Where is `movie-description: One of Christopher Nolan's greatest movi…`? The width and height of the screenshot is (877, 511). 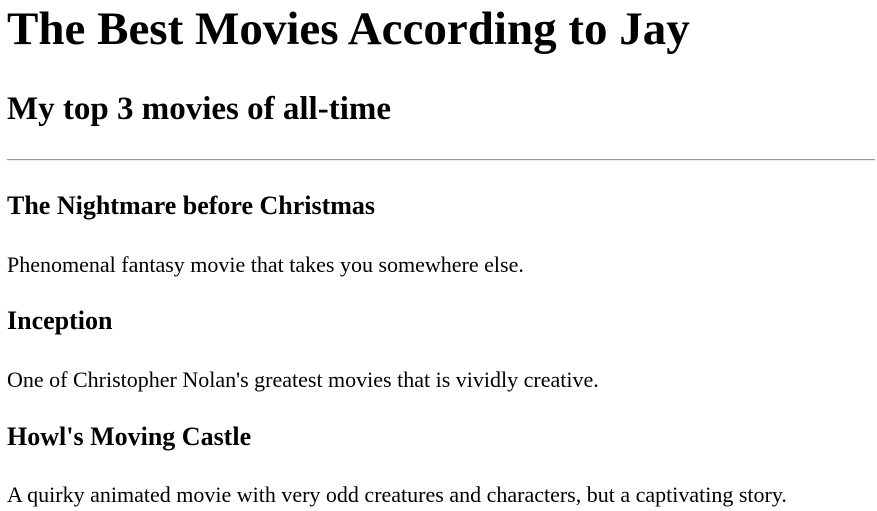 movie-description: One of Christopher Nolan's greatest movi… is located at coordinates (303, 379).